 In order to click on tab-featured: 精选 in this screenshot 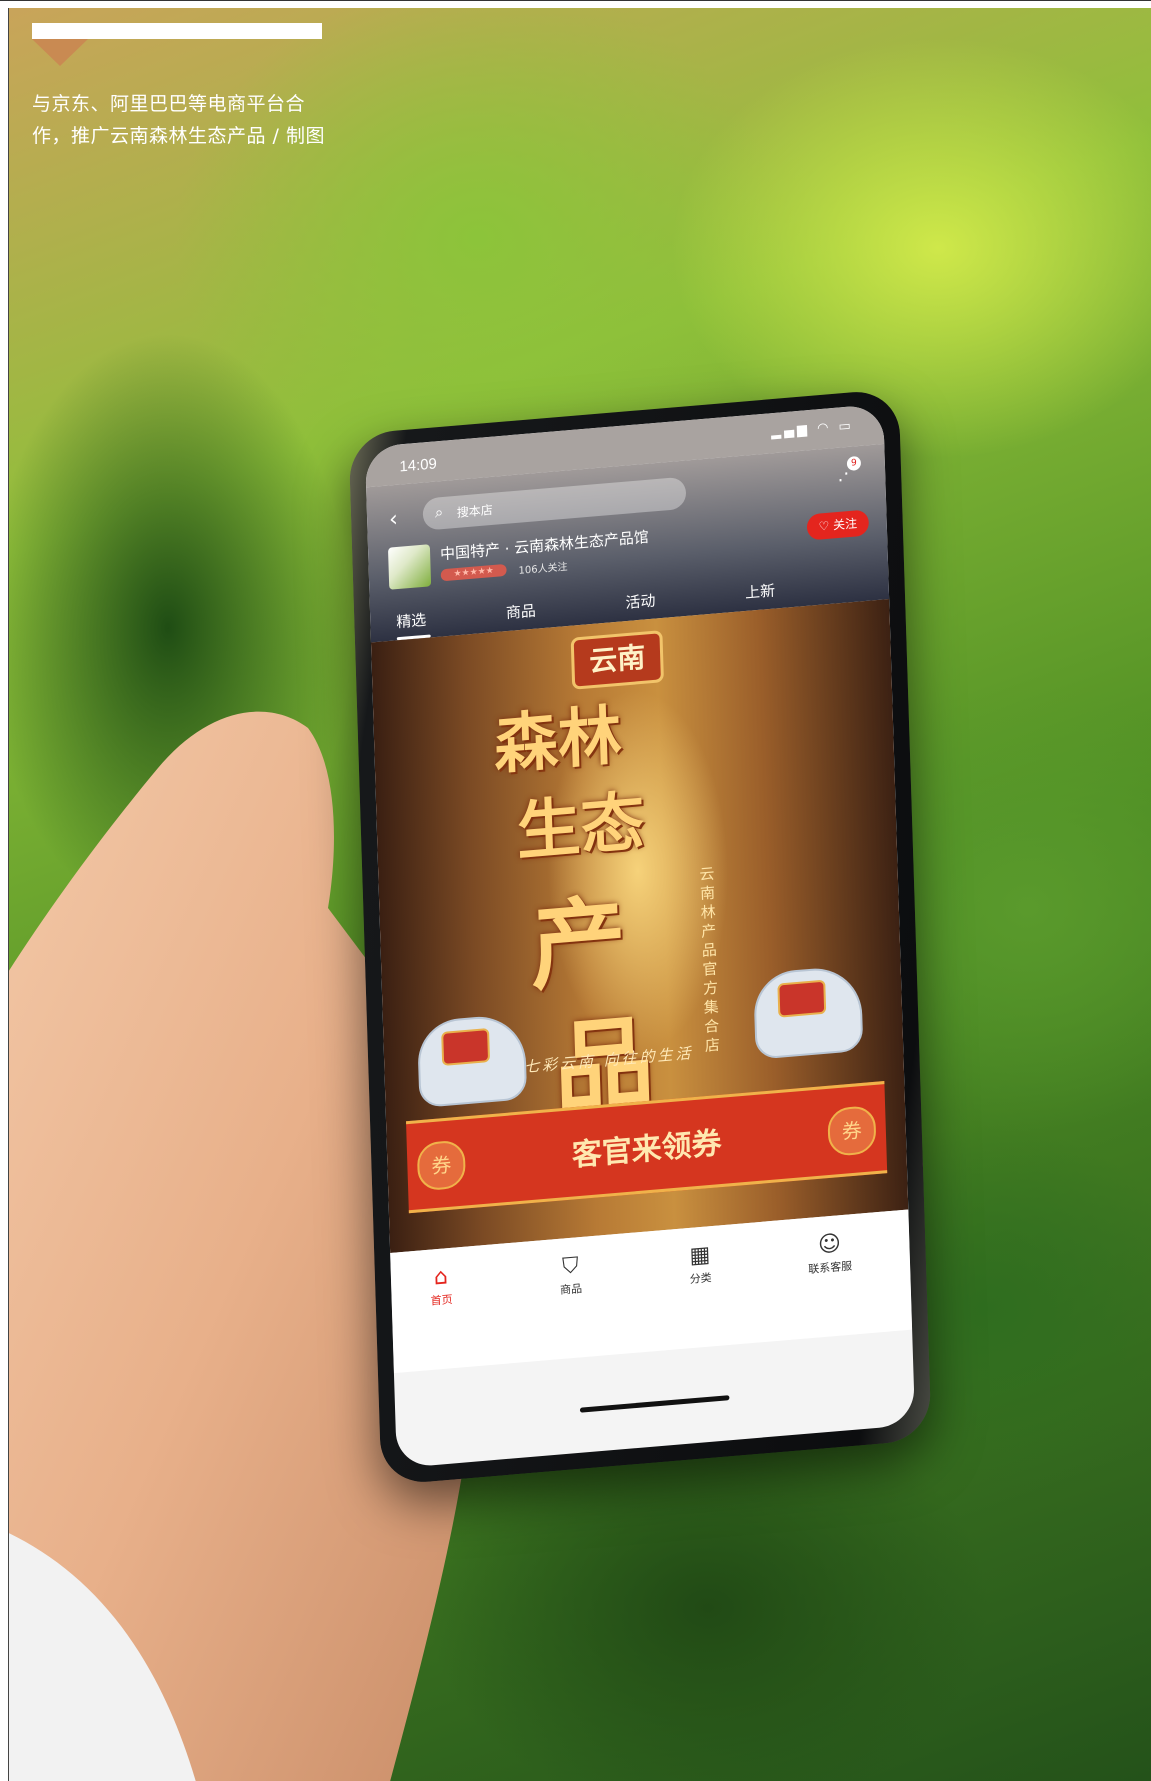, I will do `click(411, 621)`.